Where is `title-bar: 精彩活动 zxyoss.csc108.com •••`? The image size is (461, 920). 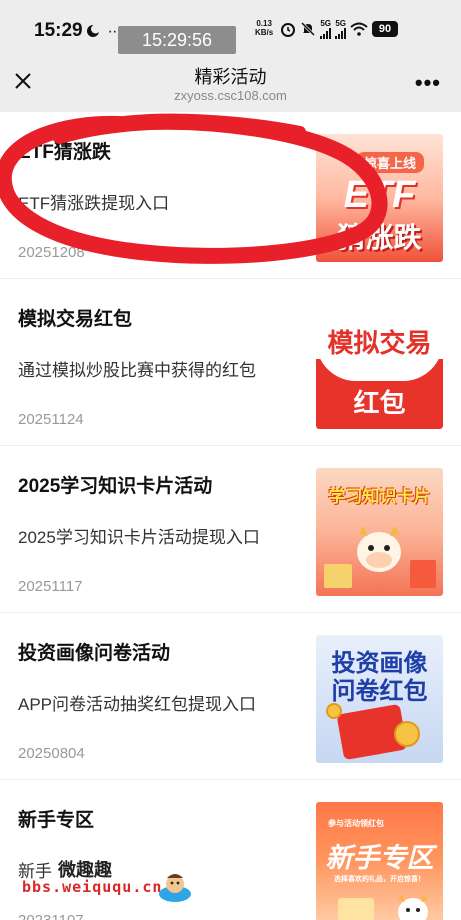 title-bar: 精彩活动 zxyoss.csc108.com ••• is located at coordinates (230, 84).